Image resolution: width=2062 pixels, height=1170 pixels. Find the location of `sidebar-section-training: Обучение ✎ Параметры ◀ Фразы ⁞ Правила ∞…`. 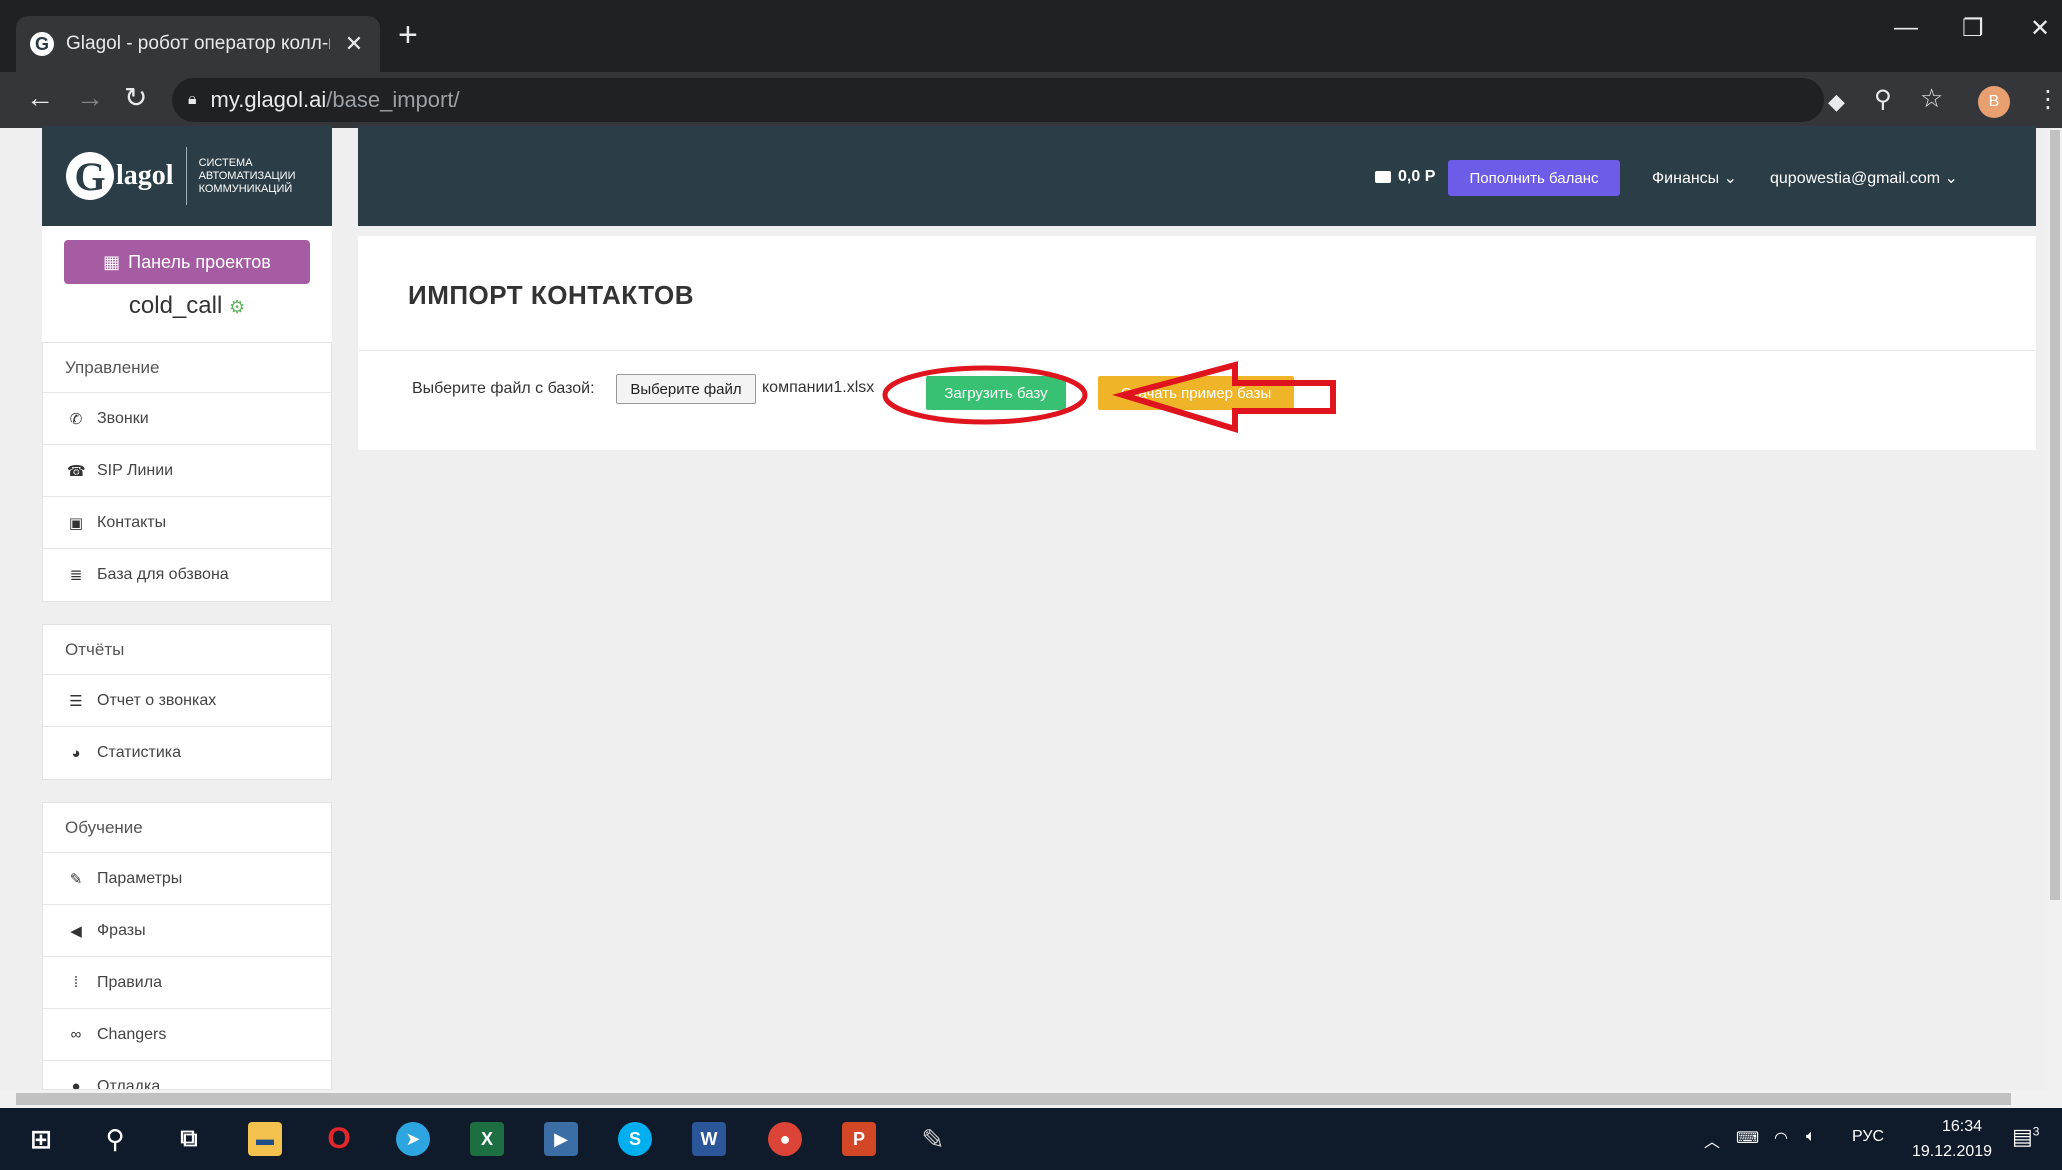

sidebar-section-training: Обучение ✎ Параметры ◀ Фразы ⁞ Правила ∞… is located at coordinates (187, 946).